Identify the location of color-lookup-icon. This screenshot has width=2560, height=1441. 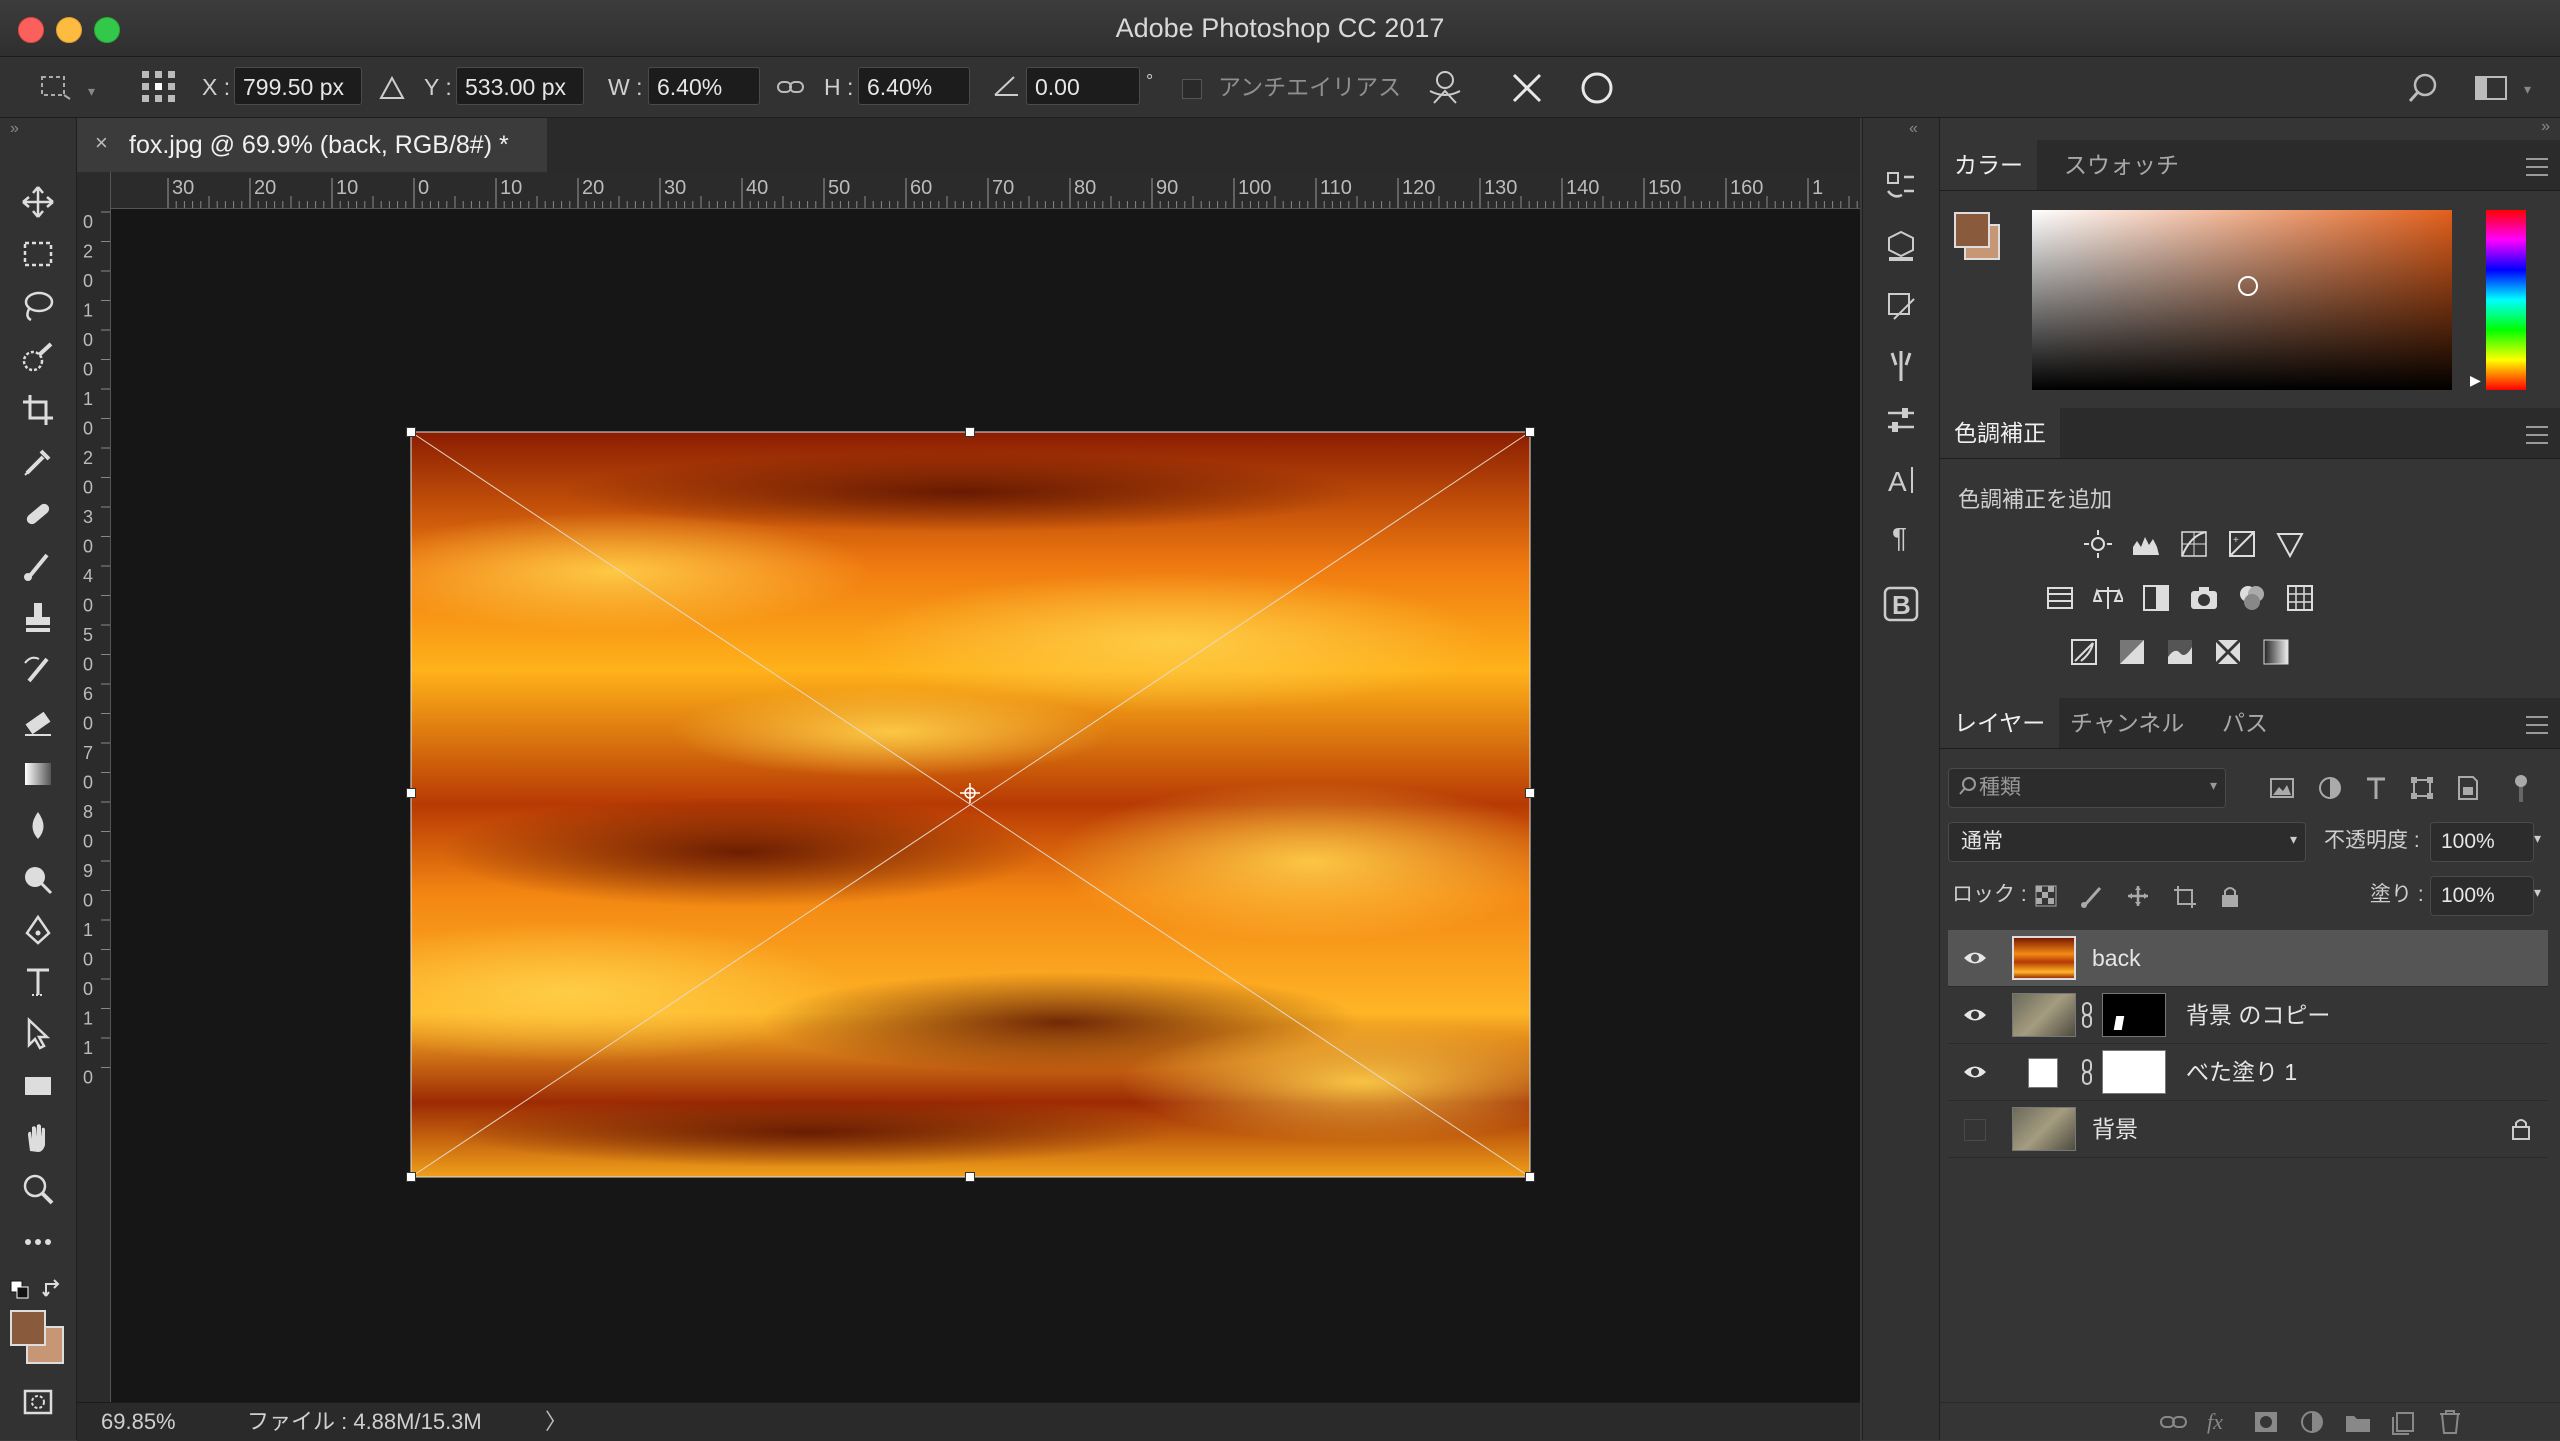
(2300, 598).